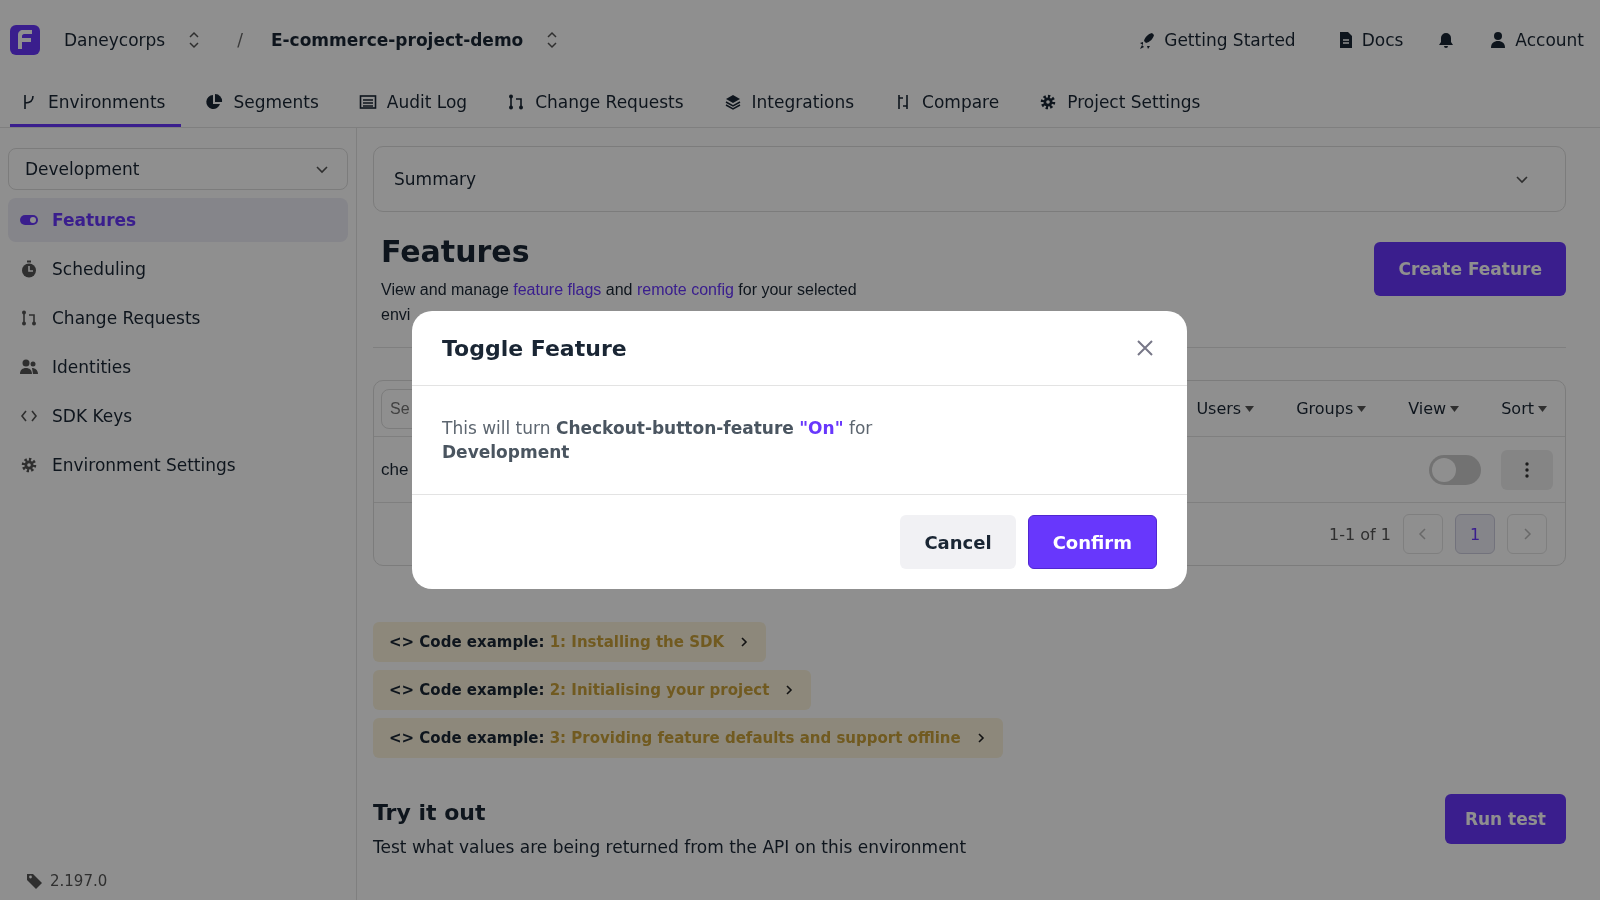 This screenshot has width=1600, height=900. I want to click on organisation-name: Daneycorps, so click(115, 40).